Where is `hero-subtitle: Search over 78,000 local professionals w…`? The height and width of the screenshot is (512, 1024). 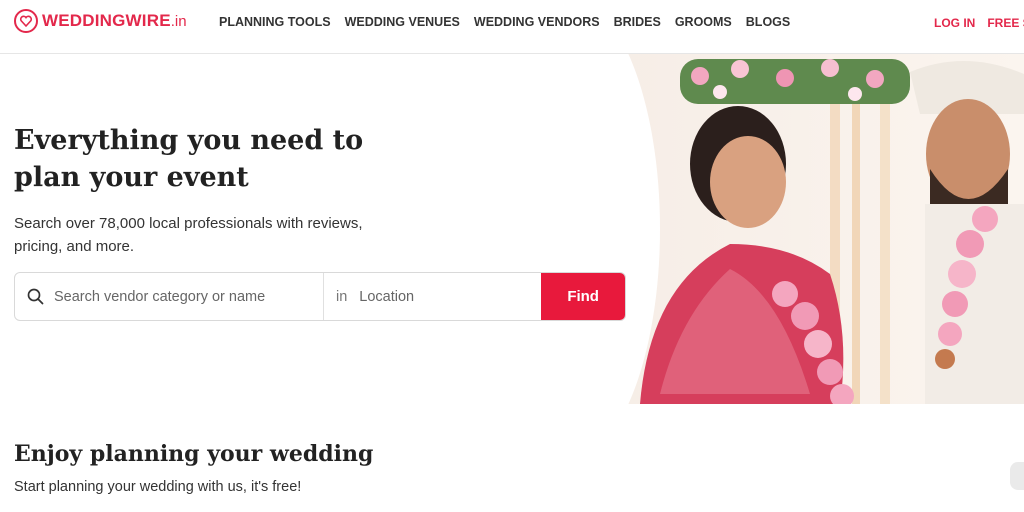 hero-subtitle: Search over 78,000 local professionals w… is located at coordinates (188, 235).